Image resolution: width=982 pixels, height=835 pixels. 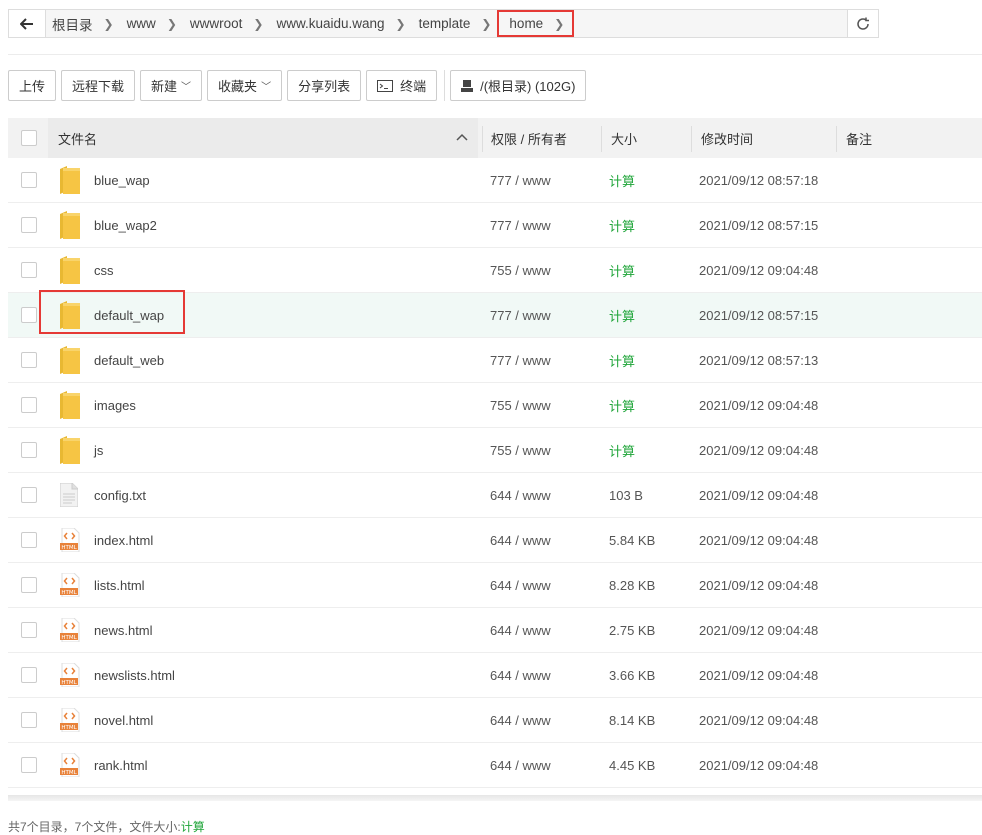 I want to click on breadcrumb-item-template: template ❯, so click(x=452, y=23).